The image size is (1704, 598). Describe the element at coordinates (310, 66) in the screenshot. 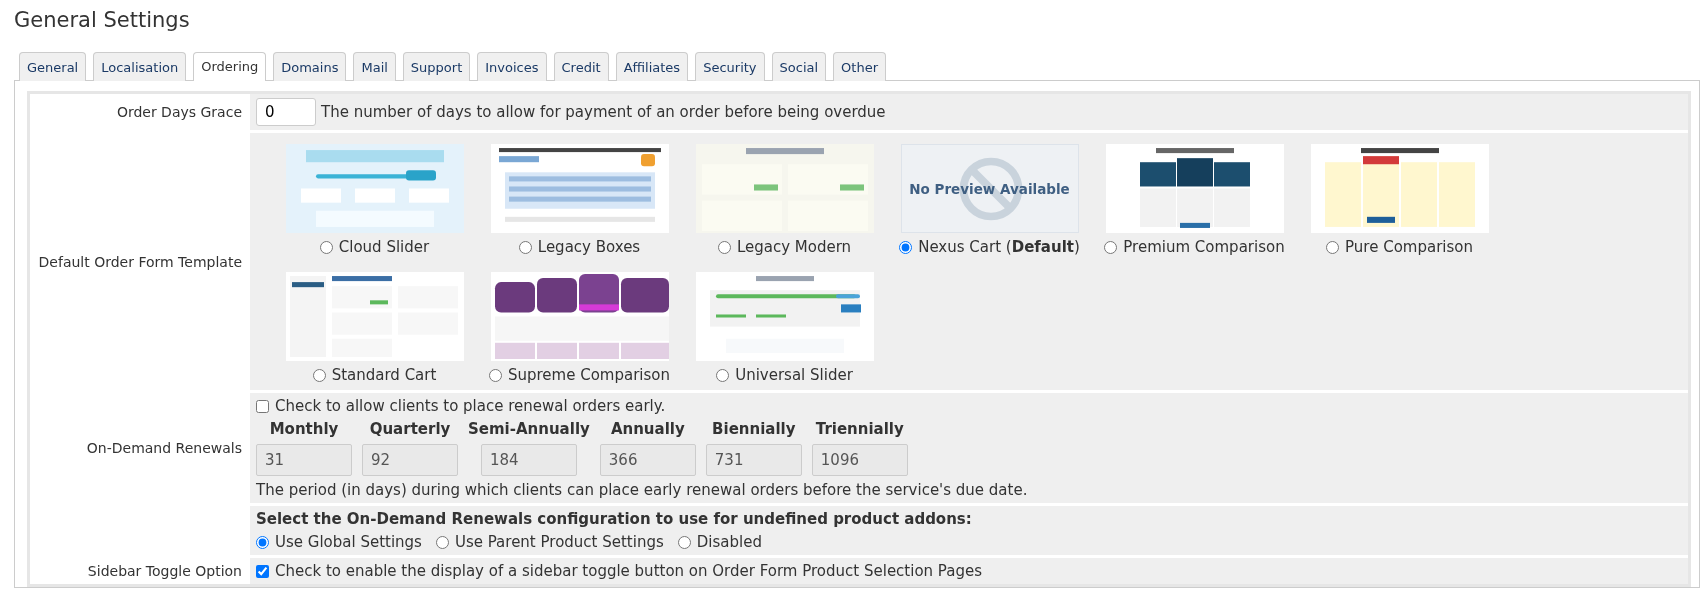

I see `tab: Domains` at that location.